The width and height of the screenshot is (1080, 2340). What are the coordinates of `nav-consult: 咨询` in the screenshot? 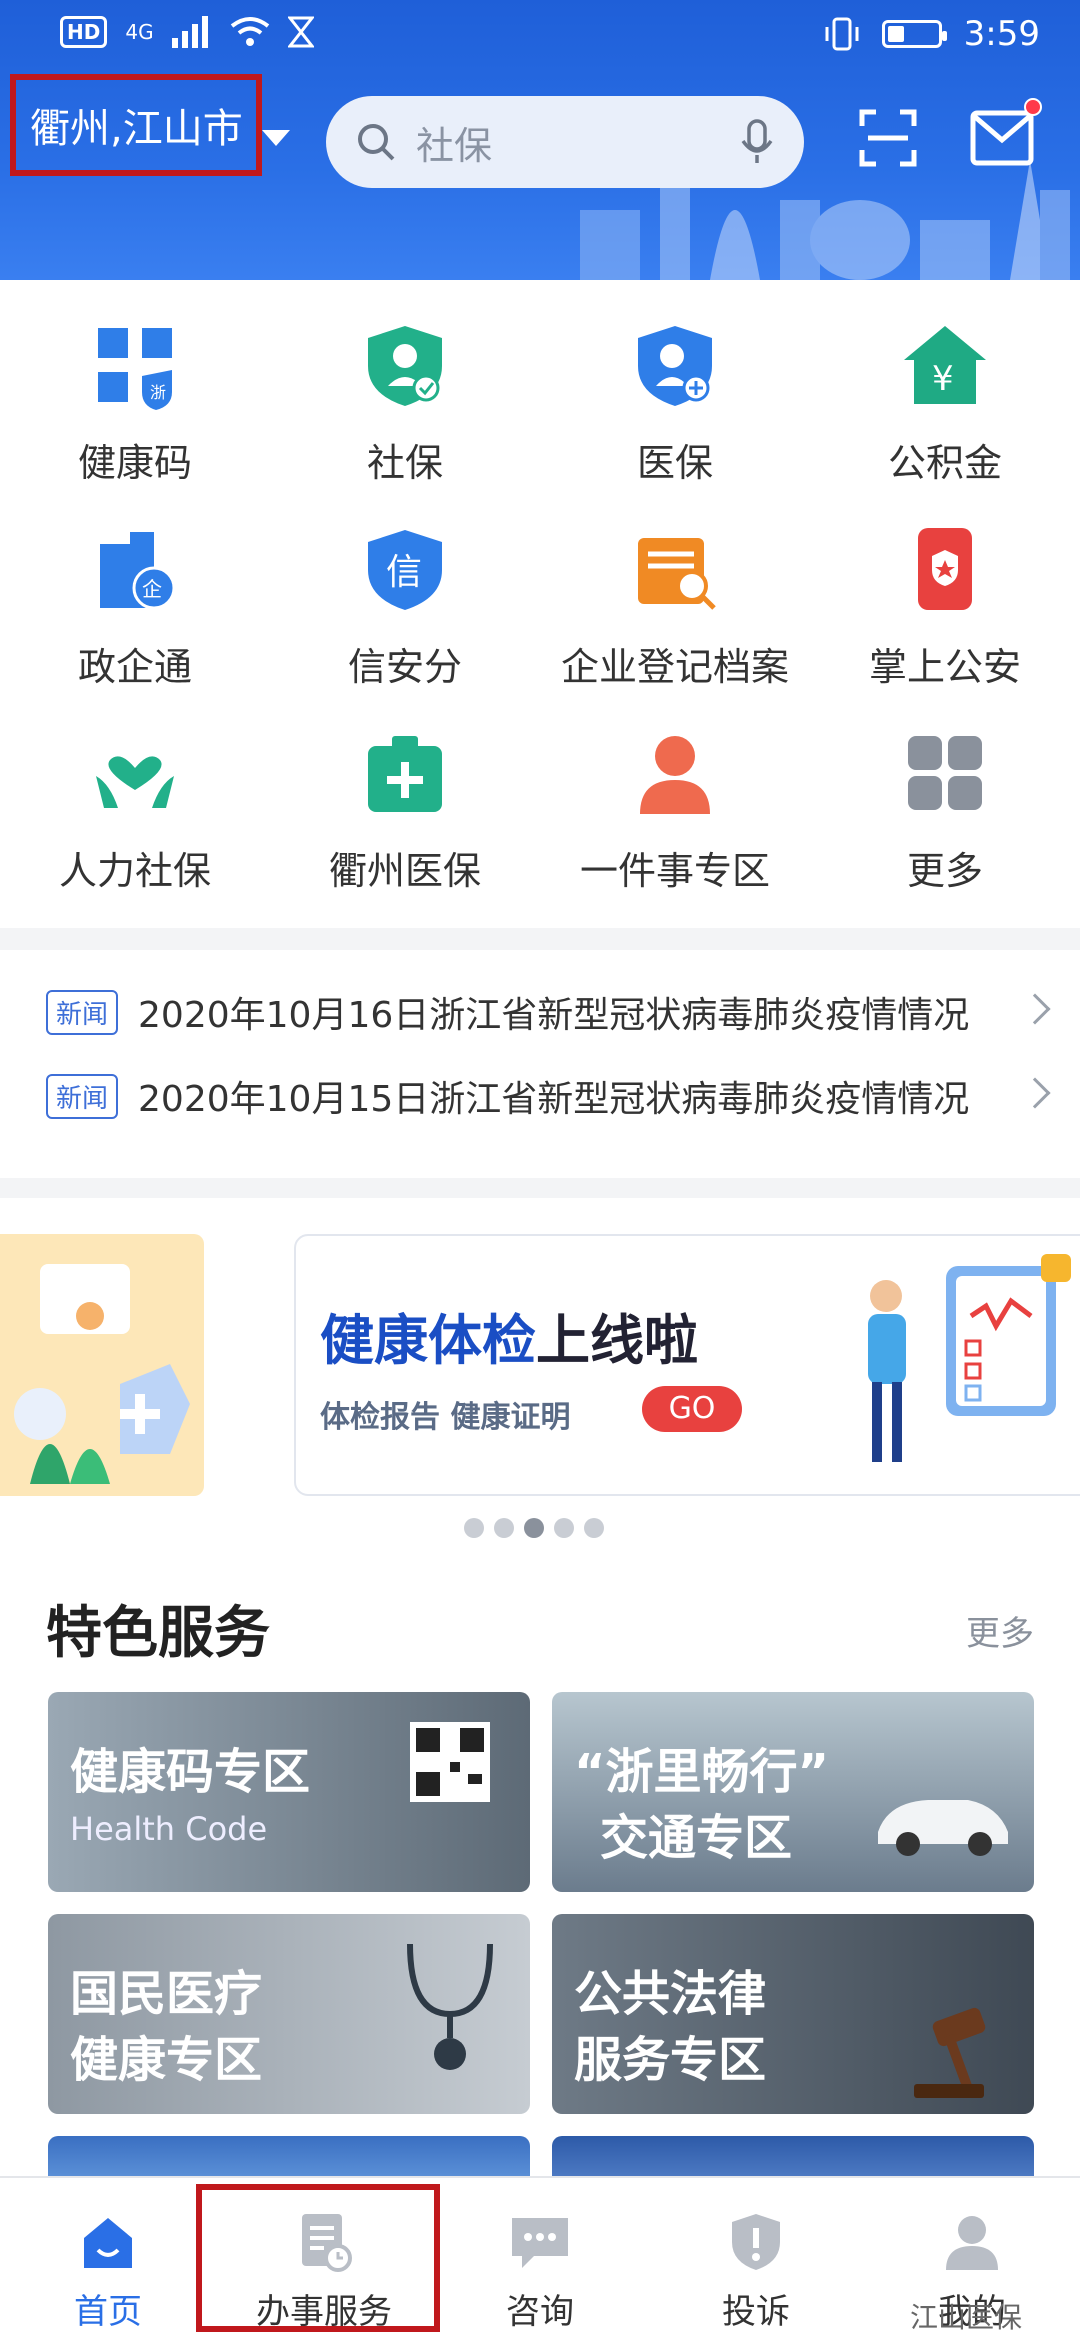 It's located at (540, 2259).